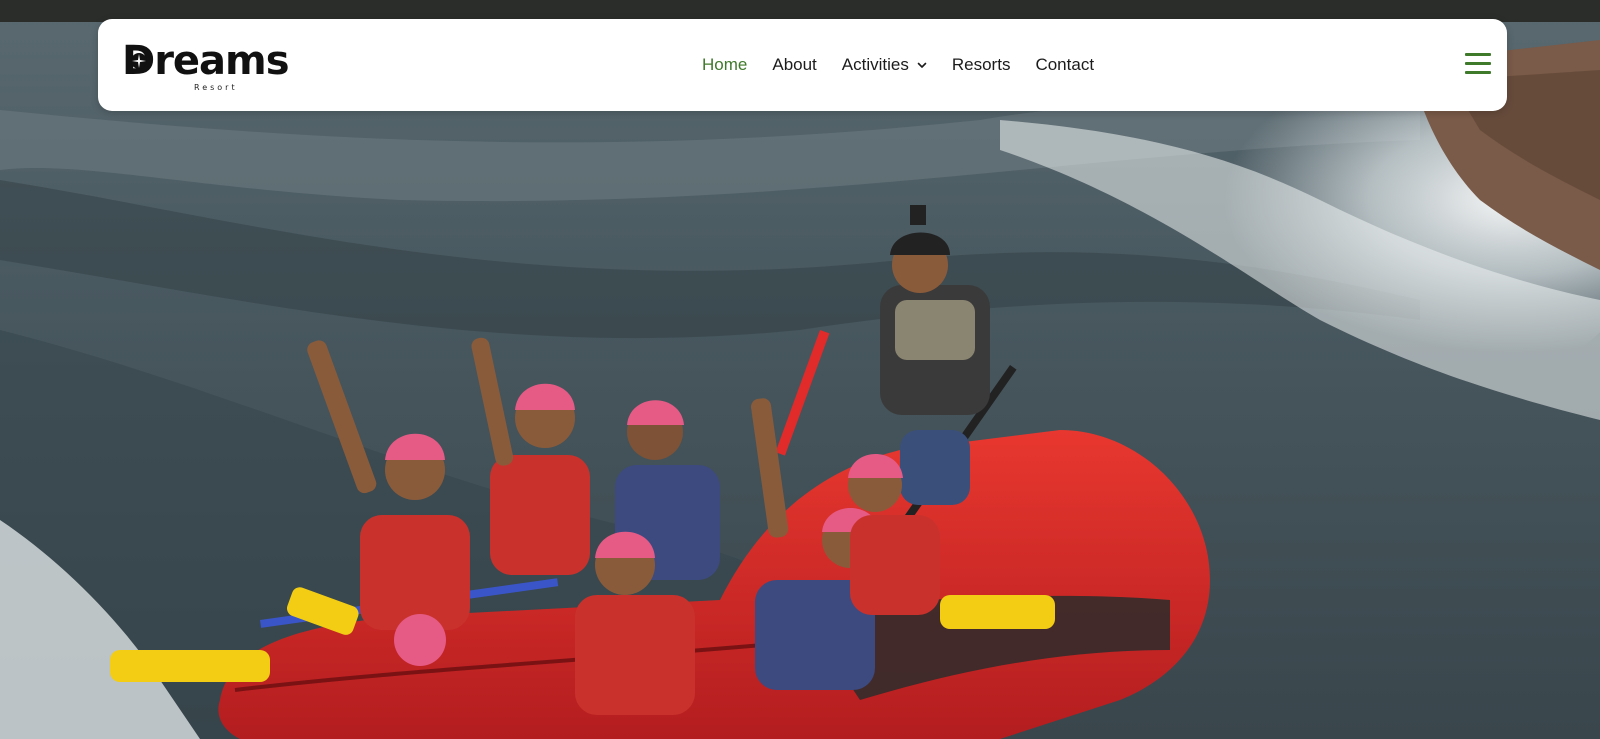 The height and width of the screenshot is (739, 1600). I want to click on brand-subtitle: Resort, so click(216, 87).